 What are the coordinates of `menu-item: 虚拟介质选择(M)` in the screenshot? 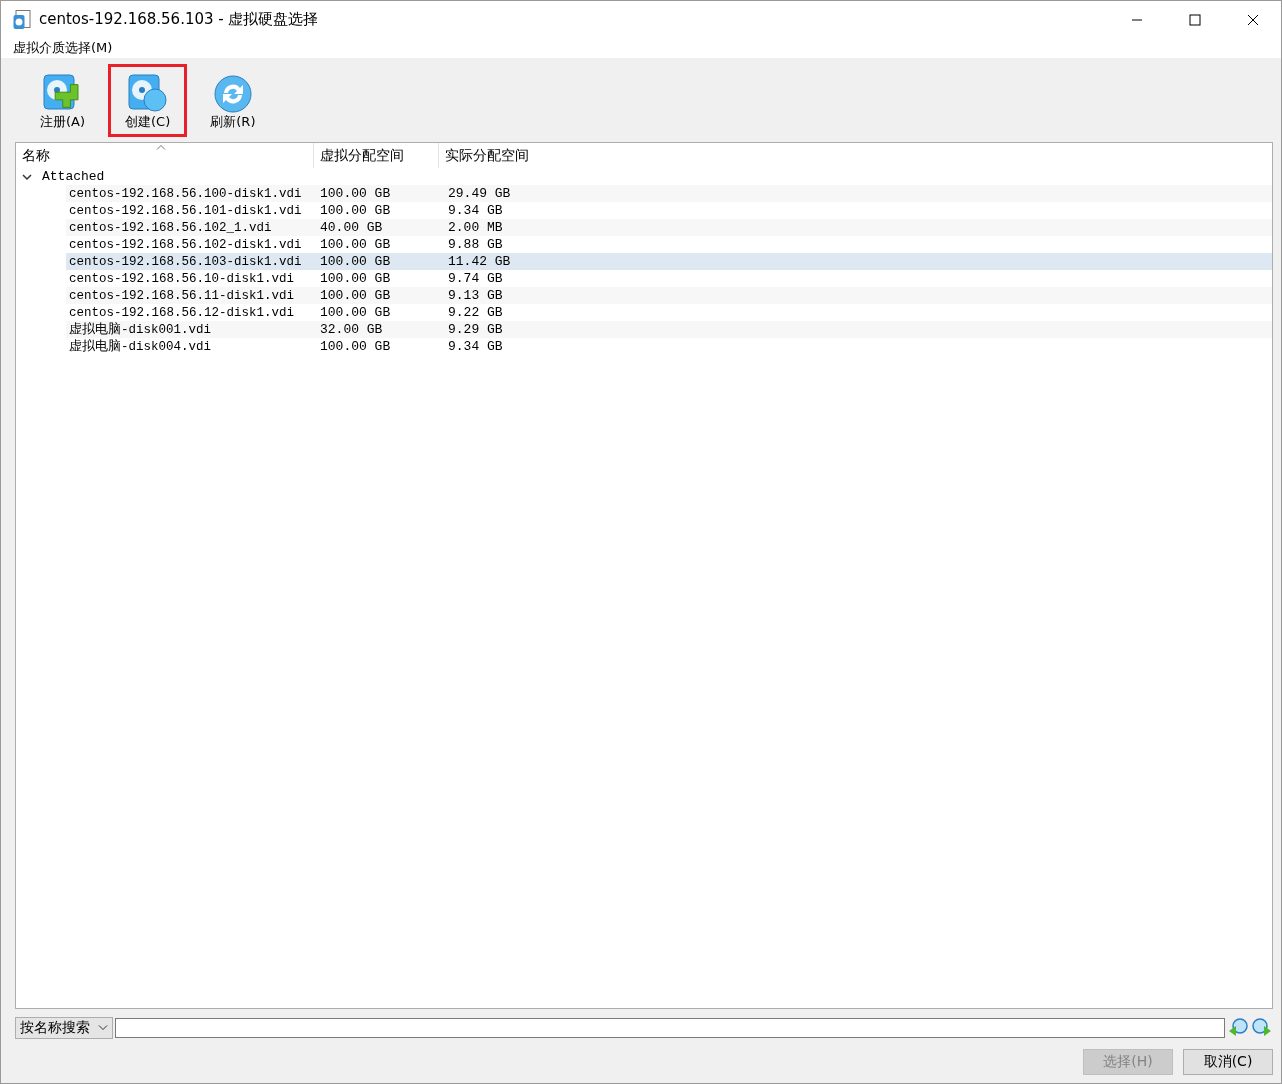 It's located at (63, 48).